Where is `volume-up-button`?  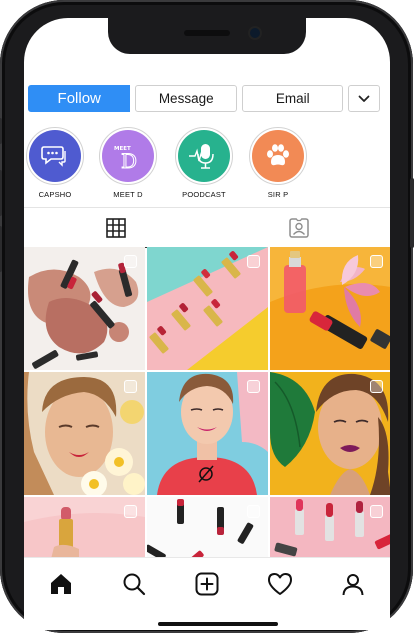
volume-up-button is located at coordinates (1, 193).